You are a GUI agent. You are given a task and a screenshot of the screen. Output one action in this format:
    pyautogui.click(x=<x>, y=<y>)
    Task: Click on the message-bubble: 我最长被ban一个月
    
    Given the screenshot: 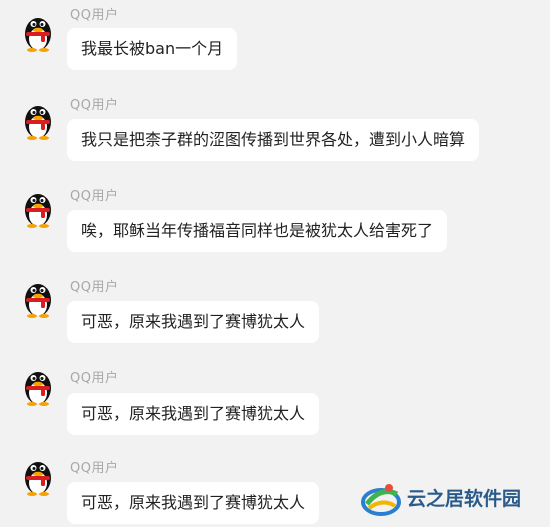 What is the action you would take?
    pyautogui.click(x=152, y=49)
    